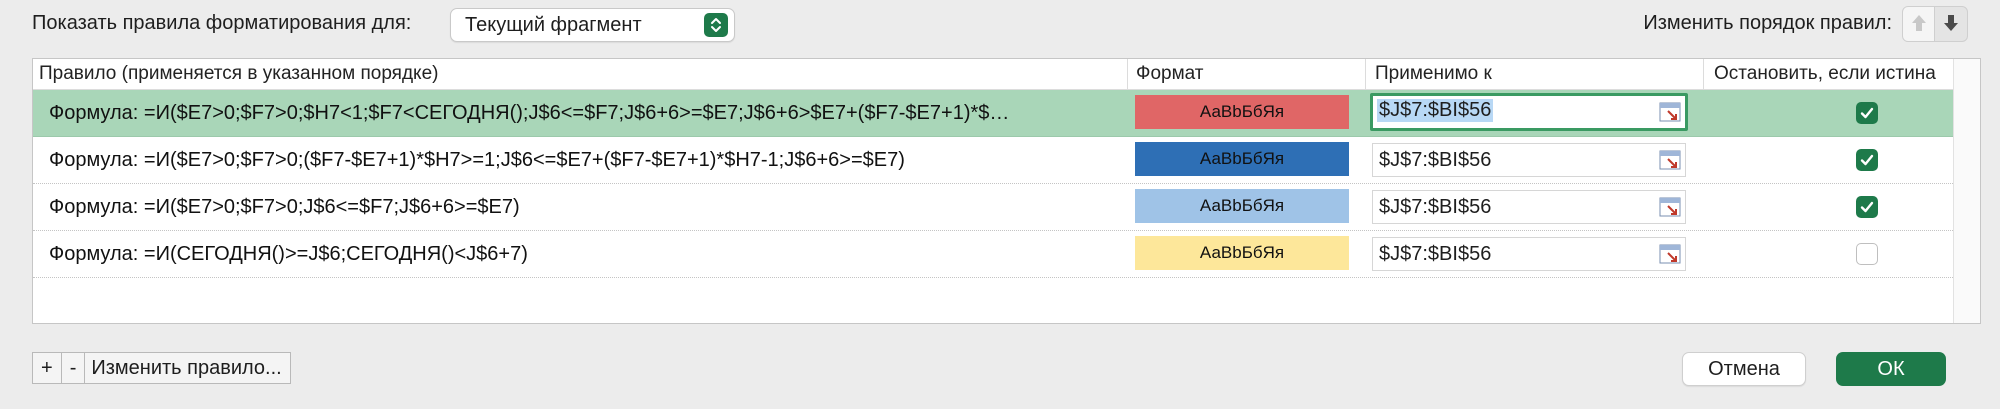 The image size is (2000, 409). I want to click on chevron-up-down-icon, so click(716, 25).